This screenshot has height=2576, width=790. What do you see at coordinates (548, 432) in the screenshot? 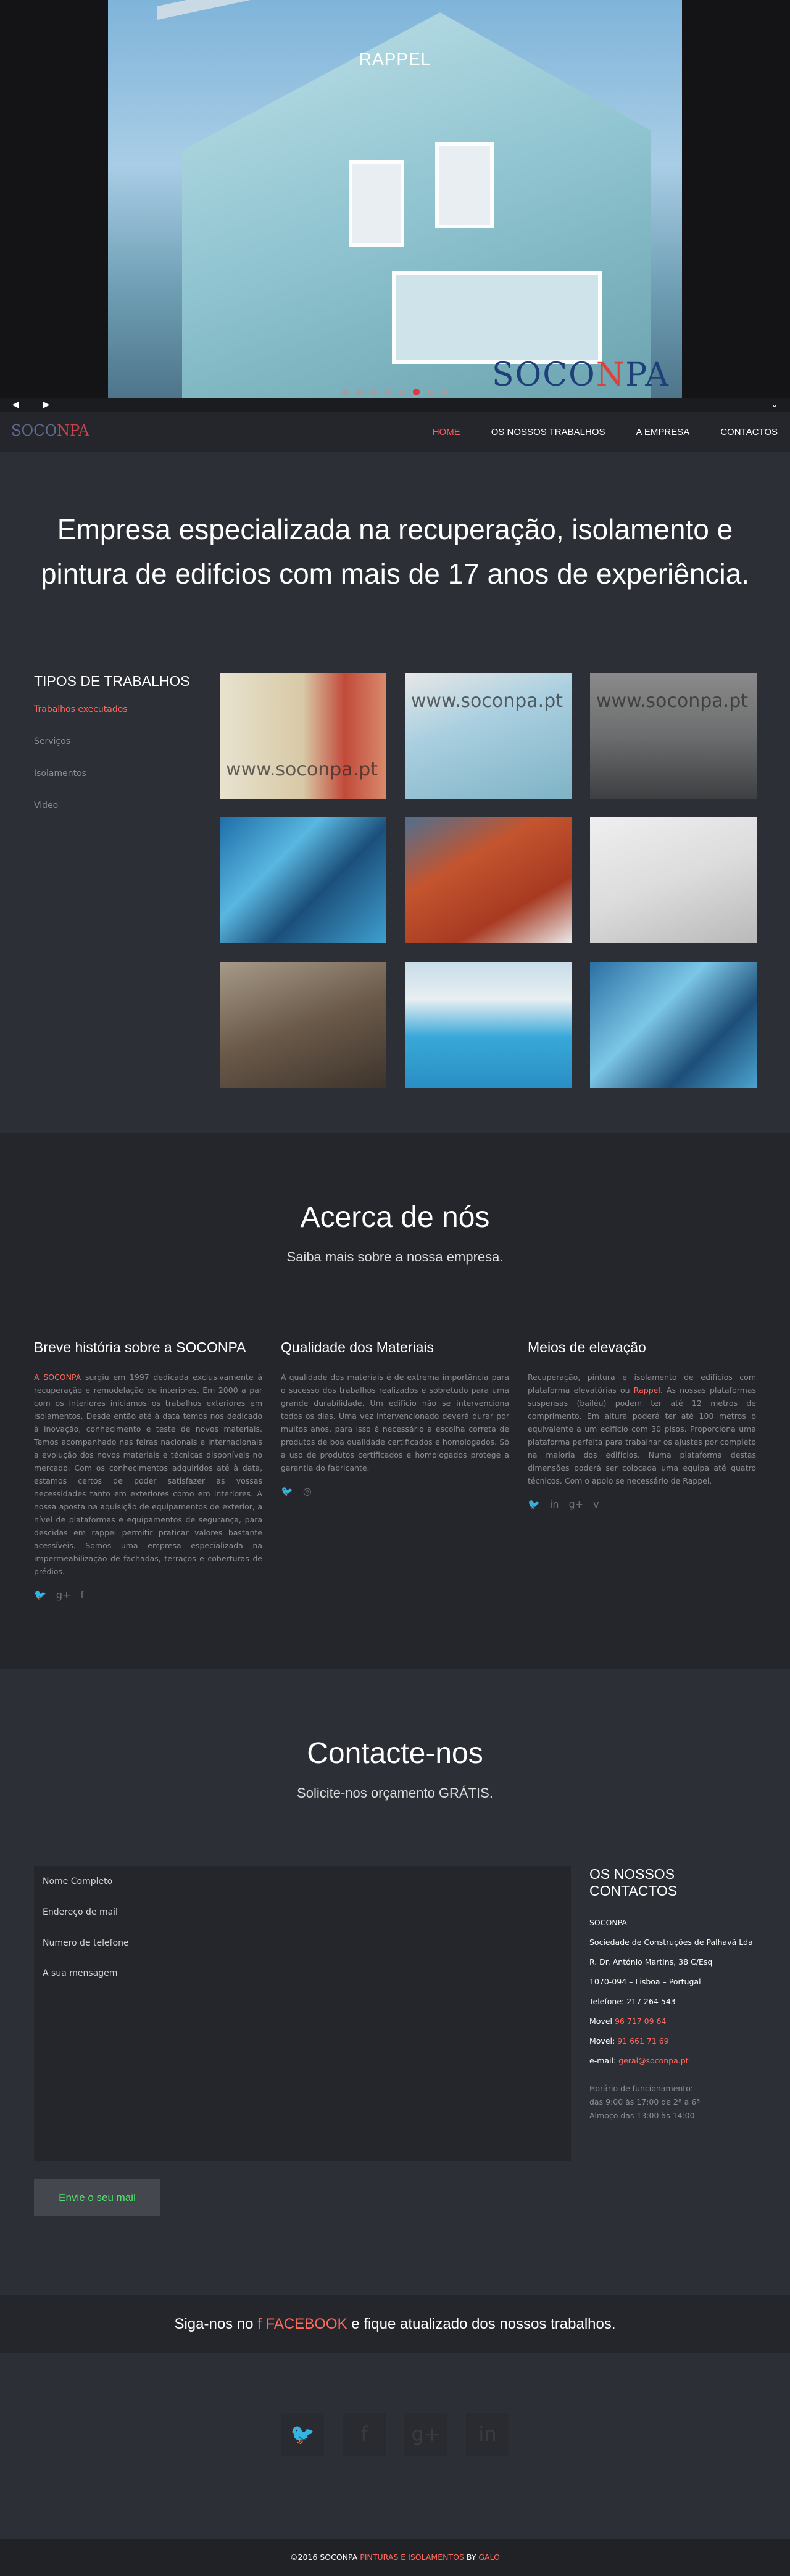
I see `nav-item-trabalhos: OS NOSSOS TRABALHOS` at bounding box center [548, 432].